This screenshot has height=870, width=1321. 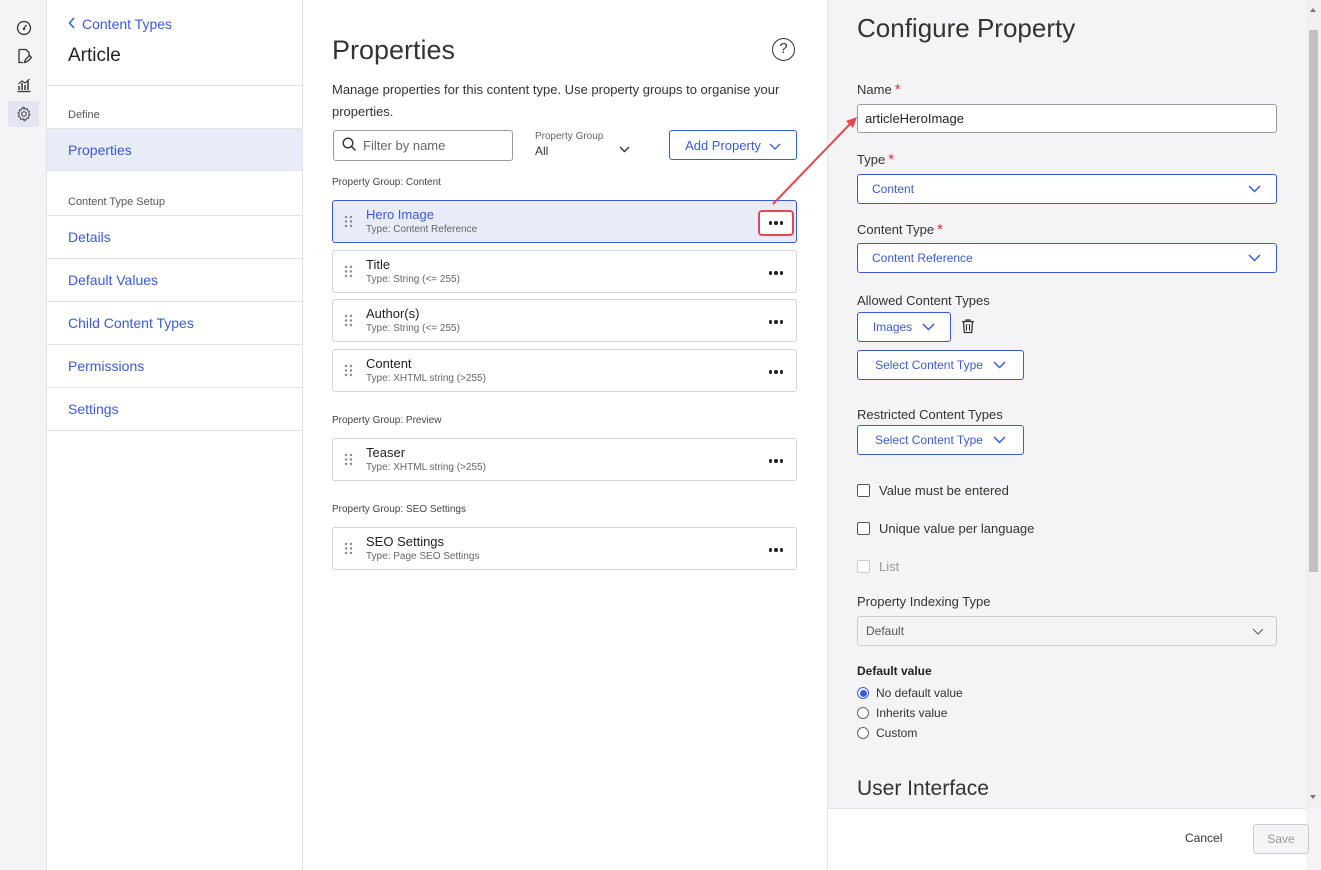 I want to click on panel-scrollbar, so click(x=1313, y=404).